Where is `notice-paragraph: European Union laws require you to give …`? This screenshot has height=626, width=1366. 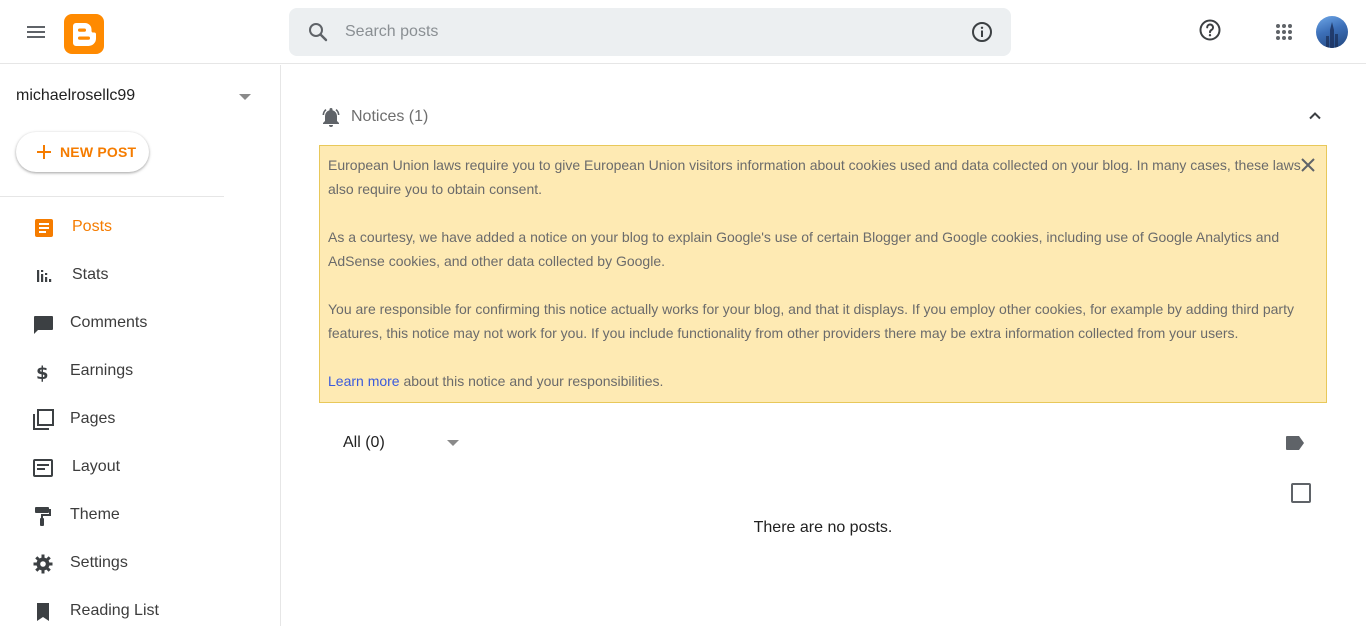
notice-paragraph: European Union laws require you to give … is located at coordinates (814, 177).